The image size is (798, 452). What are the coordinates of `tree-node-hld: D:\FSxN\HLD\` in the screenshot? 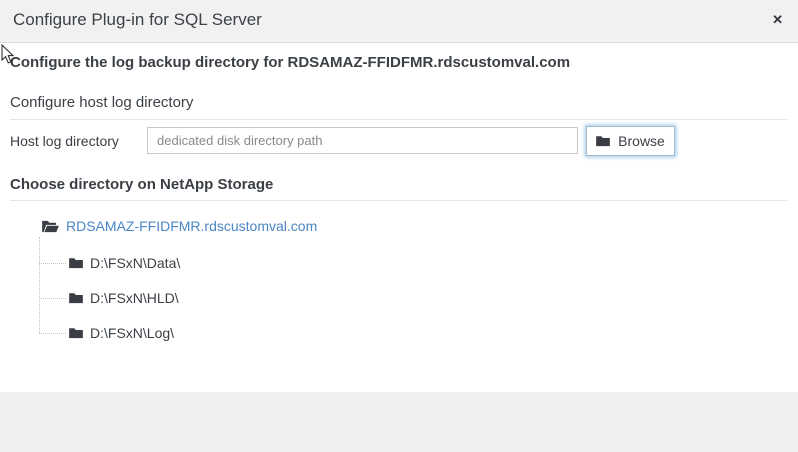 It's located at (124, 298).